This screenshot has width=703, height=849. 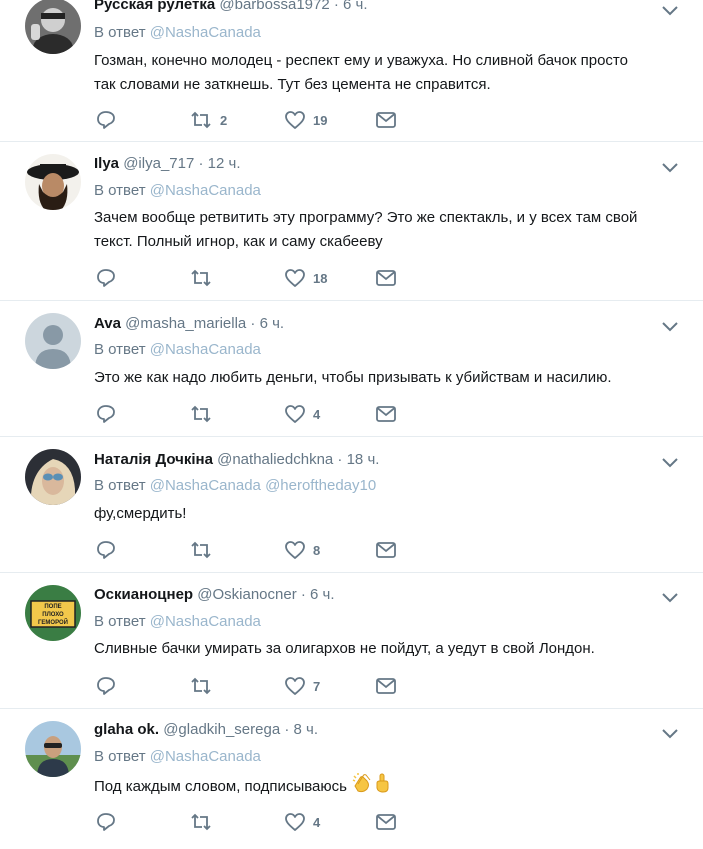 I want to click on author-name: Ava, so click(x=107, y=323).